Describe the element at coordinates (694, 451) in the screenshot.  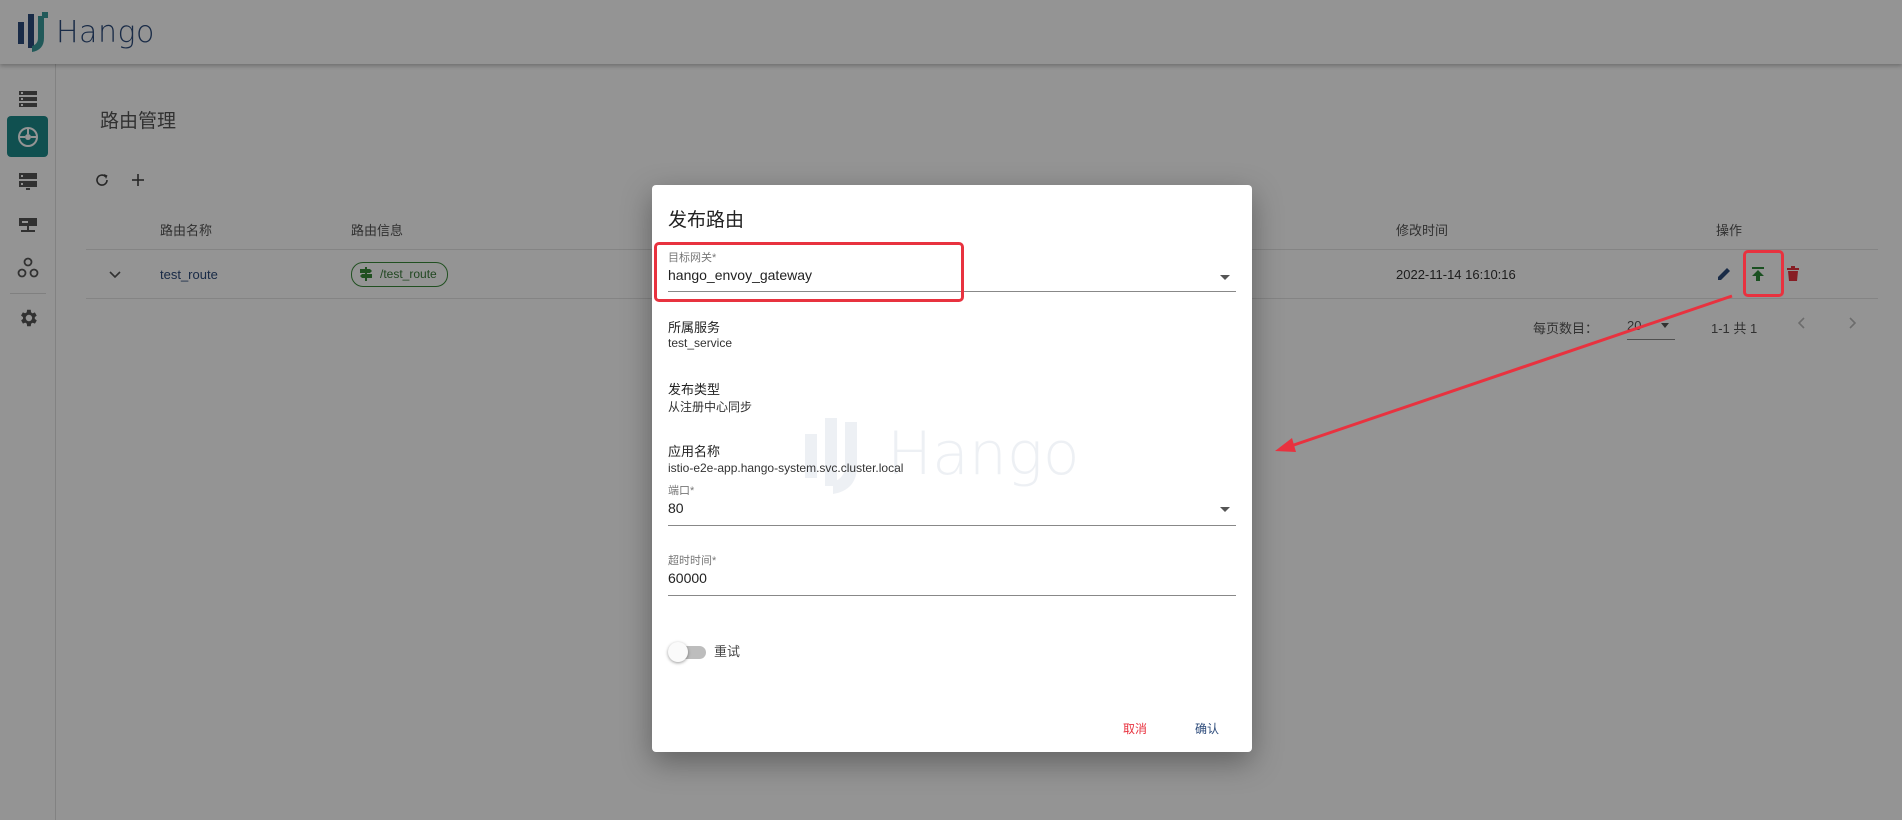
I see `app-name-label: 应用名称` at that location.